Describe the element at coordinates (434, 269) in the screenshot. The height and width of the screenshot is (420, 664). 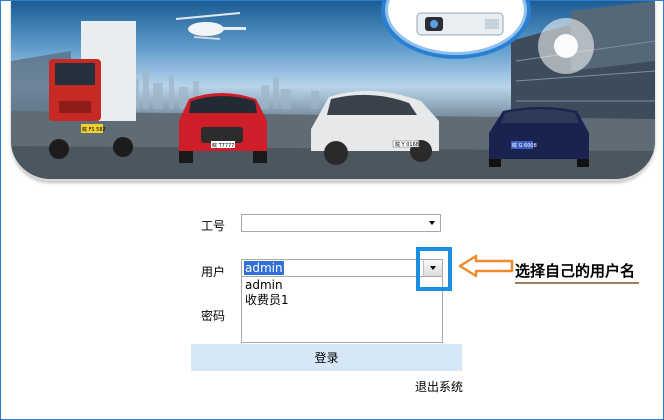
I see `highlight-box` at that location.